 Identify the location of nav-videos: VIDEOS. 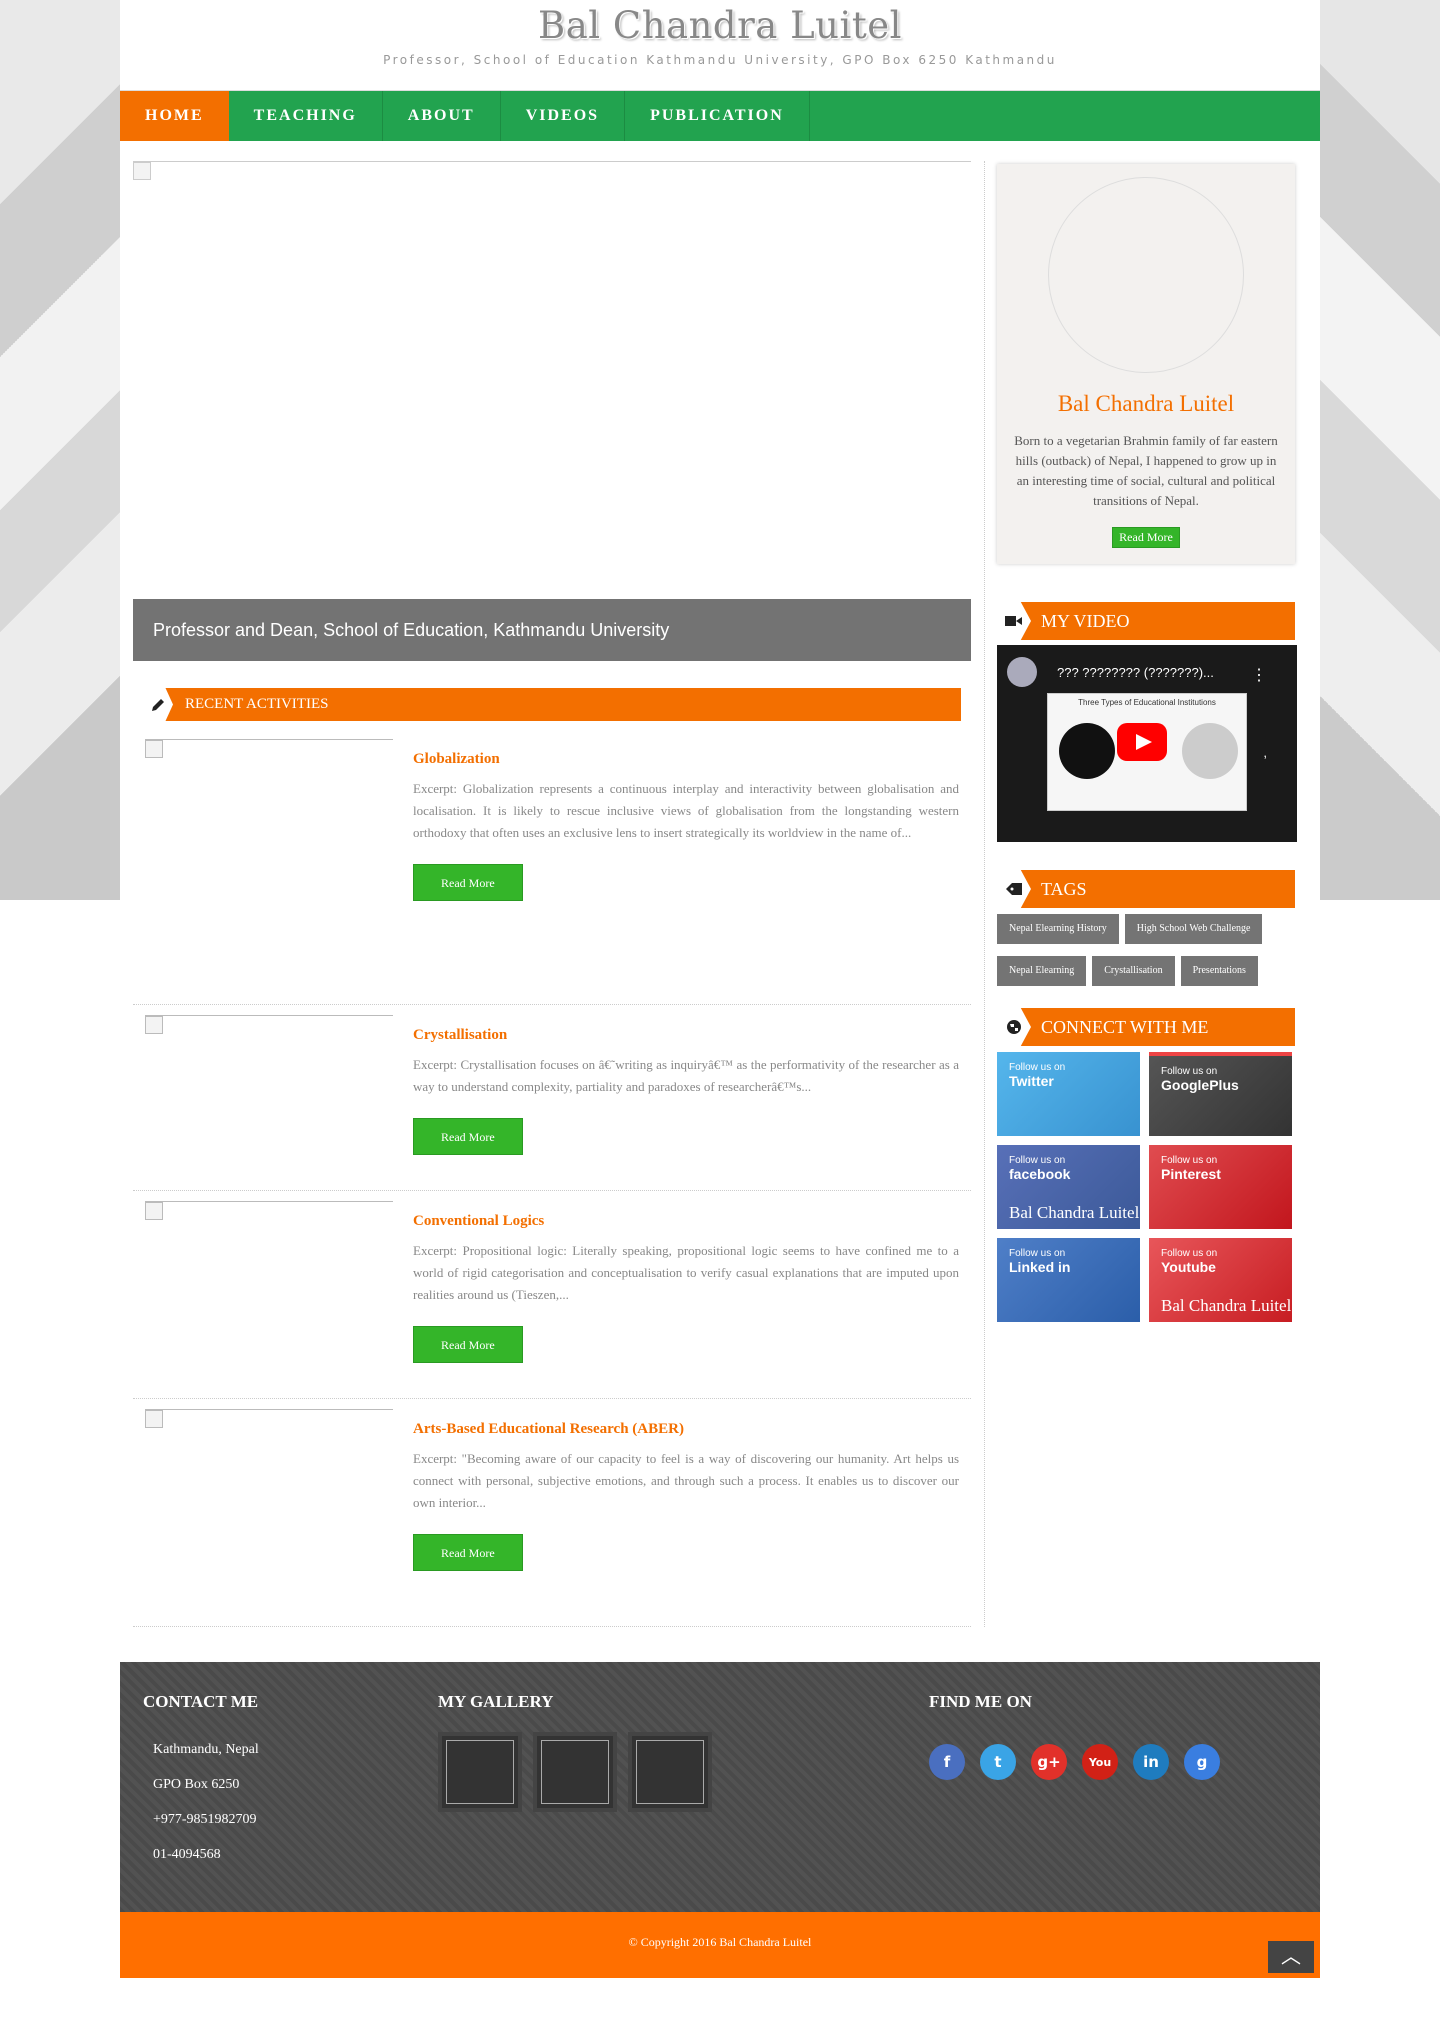
(563, 116).